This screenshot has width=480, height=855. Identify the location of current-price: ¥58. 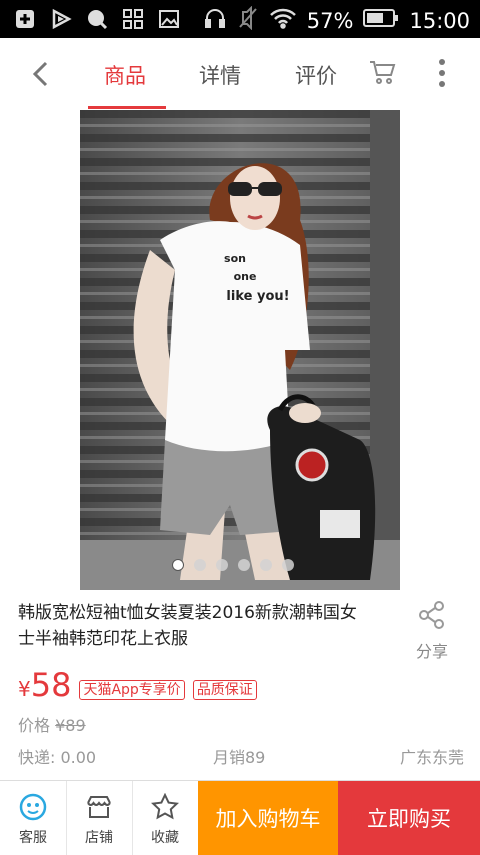
(44, 687).